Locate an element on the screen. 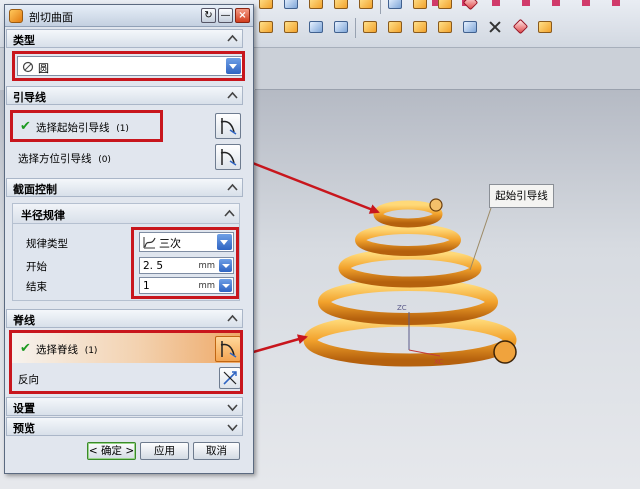  group-header-section-control: 截面控制 is located at coordinates (124, 187).